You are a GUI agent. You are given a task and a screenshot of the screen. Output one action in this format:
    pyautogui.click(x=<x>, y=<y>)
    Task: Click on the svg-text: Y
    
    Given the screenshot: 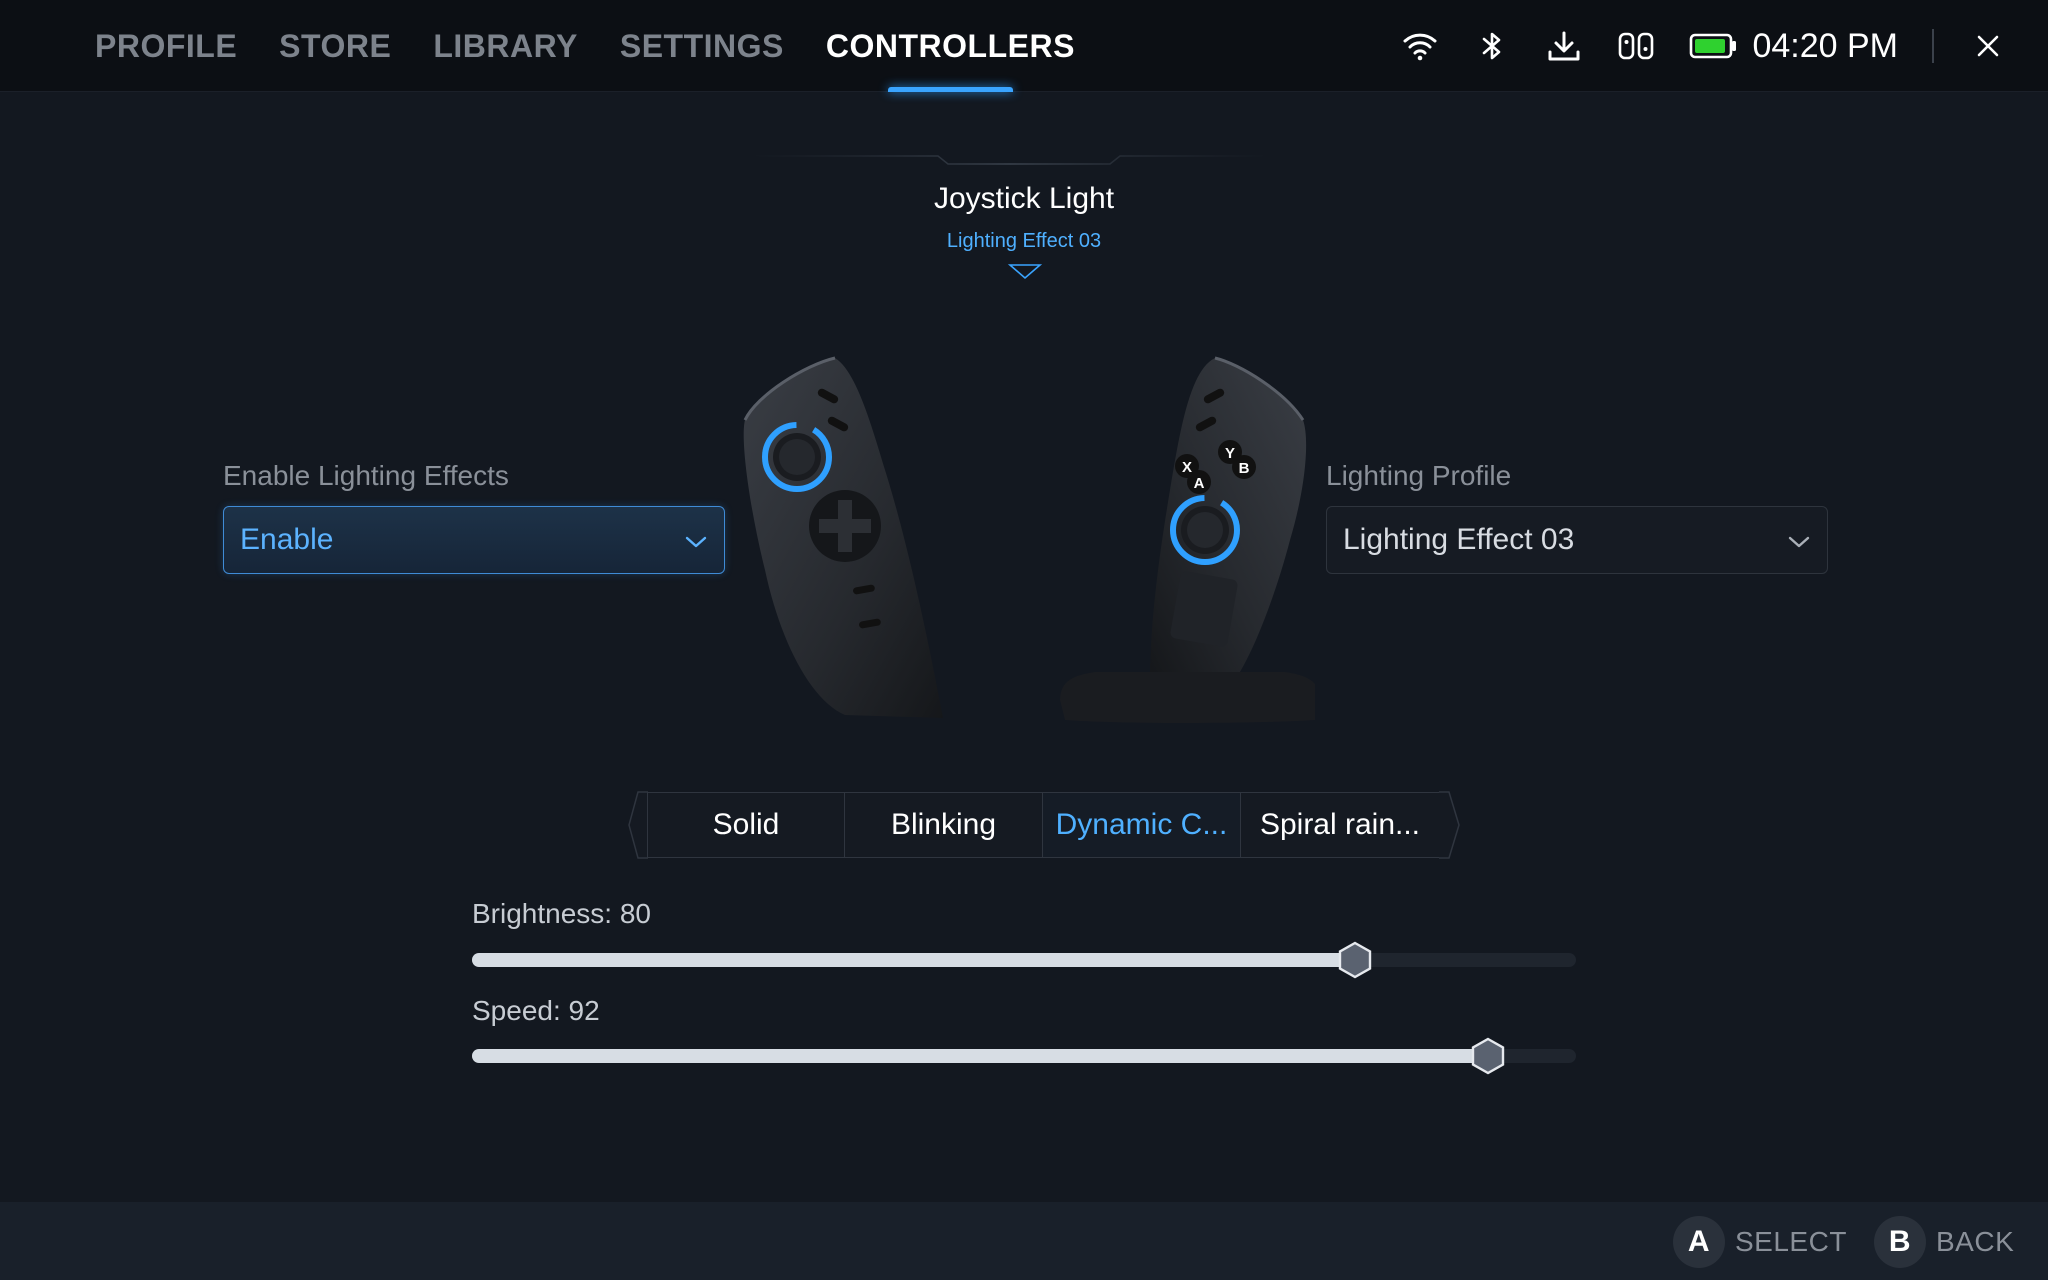 What is the action you would take?
    pyautogui.click(x=1230, y=453)
    